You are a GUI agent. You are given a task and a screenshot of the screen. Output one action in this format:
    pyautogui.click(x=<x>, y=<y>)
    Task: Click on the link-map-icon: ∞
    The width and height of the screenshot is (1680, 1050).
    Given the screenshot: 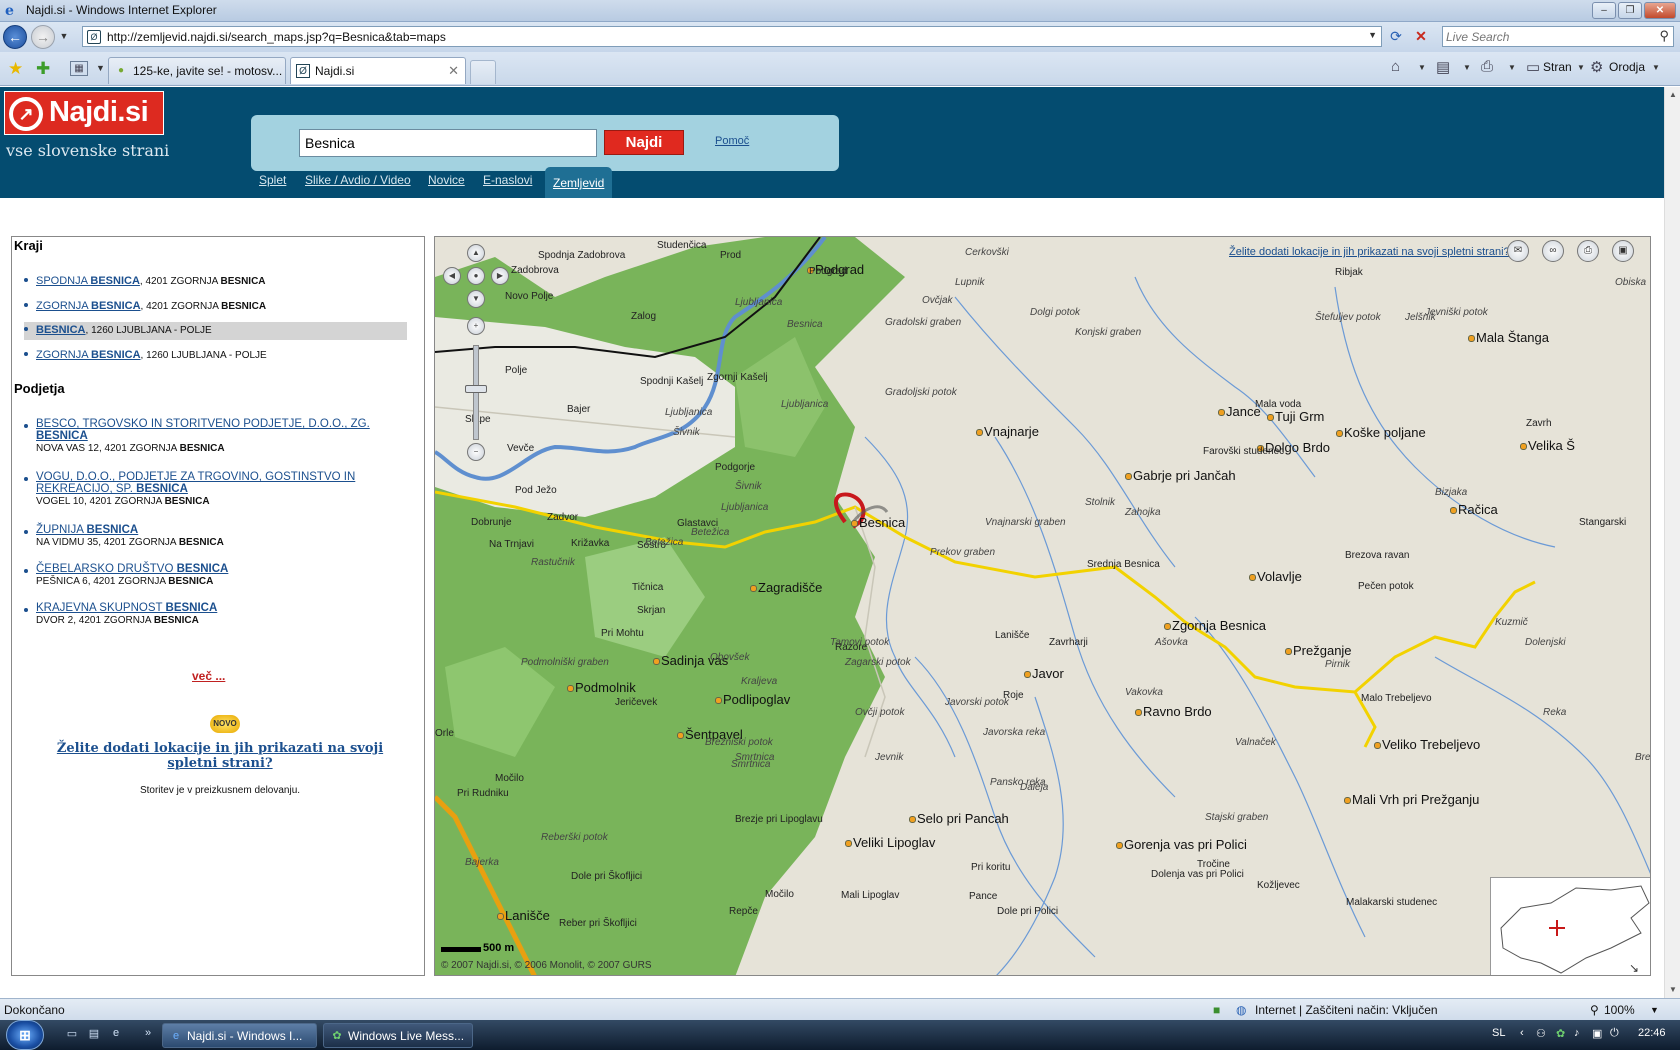 What is the action you would take?
    pyautogui.click(x=1553, y=251)
    